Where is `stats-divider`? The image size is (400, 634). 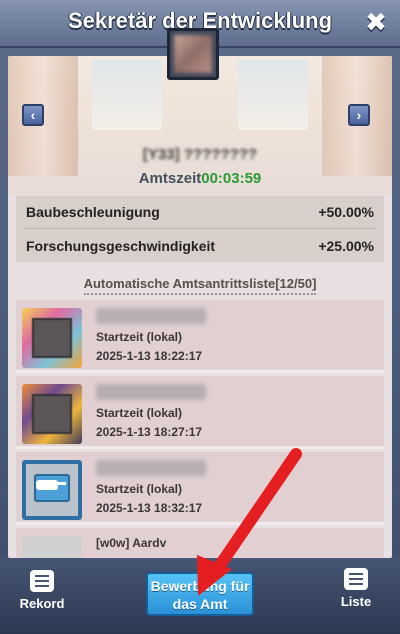 stats-divider is located at coordinates (200, 228).